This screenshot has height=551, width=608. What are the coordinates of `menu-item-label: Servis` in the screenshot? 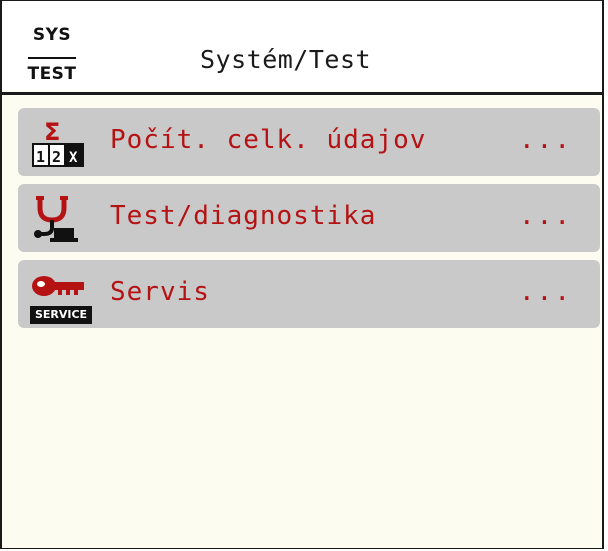 It's located at (160, 292).